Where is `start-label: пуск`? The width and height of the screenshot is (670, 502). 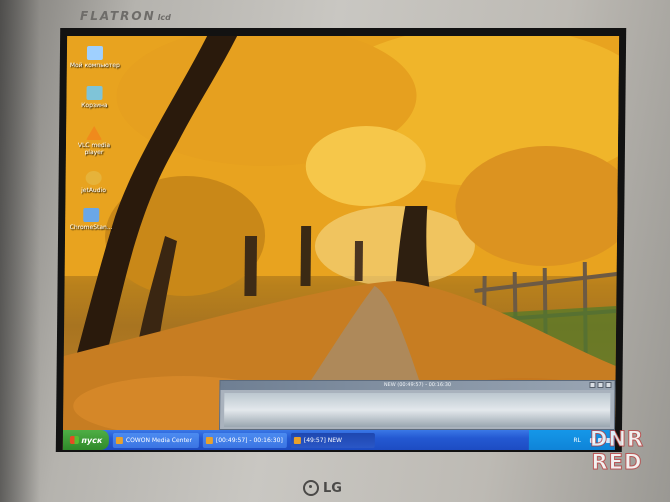
start-label: пуск is located at coordinates (92, 440).